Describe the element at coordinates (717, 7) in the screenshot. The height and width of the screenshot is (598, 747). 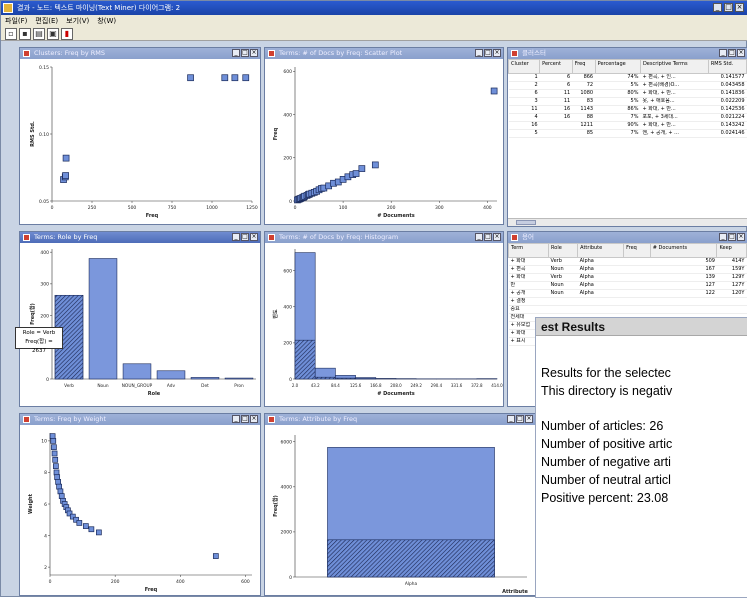
I see `minimize-button: _` at that location.